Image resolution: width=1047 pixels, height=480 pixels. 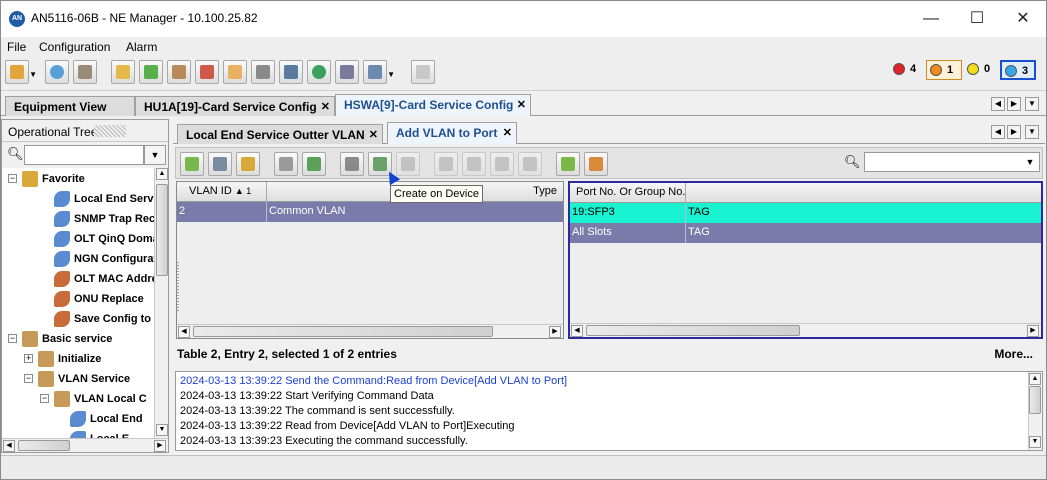 What do you see at coordinates (628, 193) in the screenshot?
I see `column-port-no: Port No. Or Group No.` at bounding box center [628, 193].